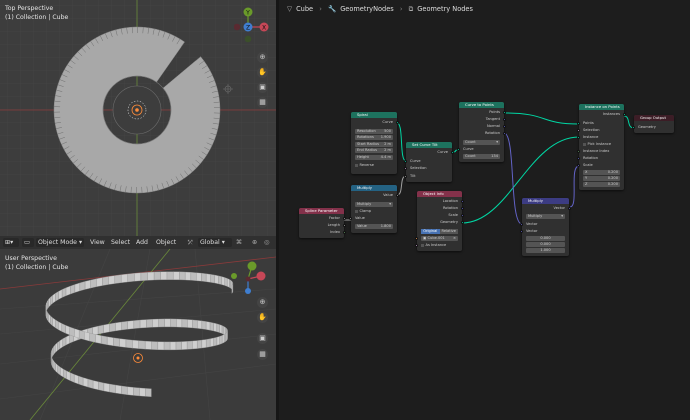 Image resolution: width=690 pixels, height=420 pixels. Describe the element at coordinates (166, 242) in the screenshot. I see `menu-object: Object` at that location.